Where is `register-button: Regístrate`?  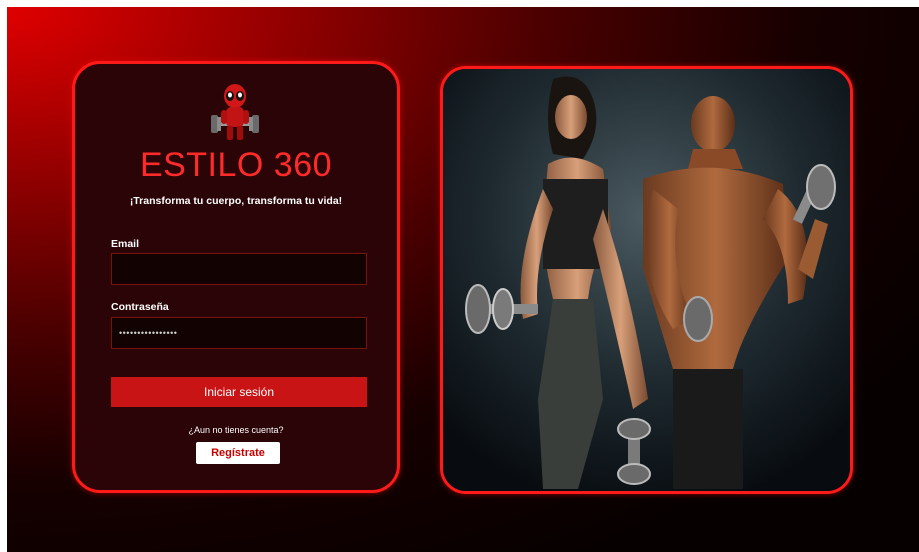 register-button: Regístrate is located at coordinates (238, 453).